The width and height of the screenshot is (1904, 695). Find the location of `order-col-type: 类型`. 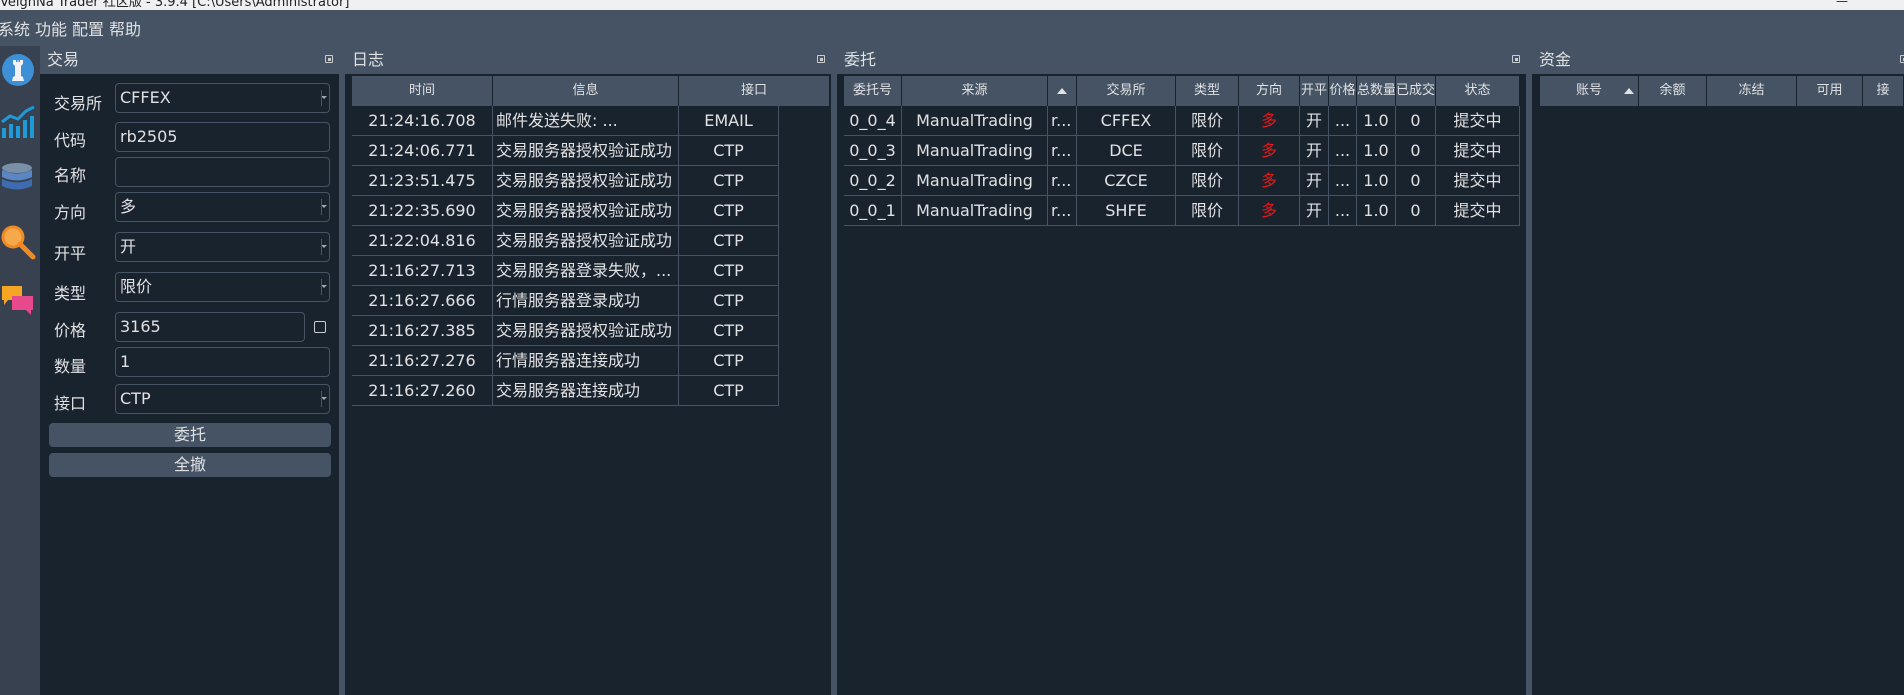

order-col-type: 类型 is located at coordinates (1207, 91).